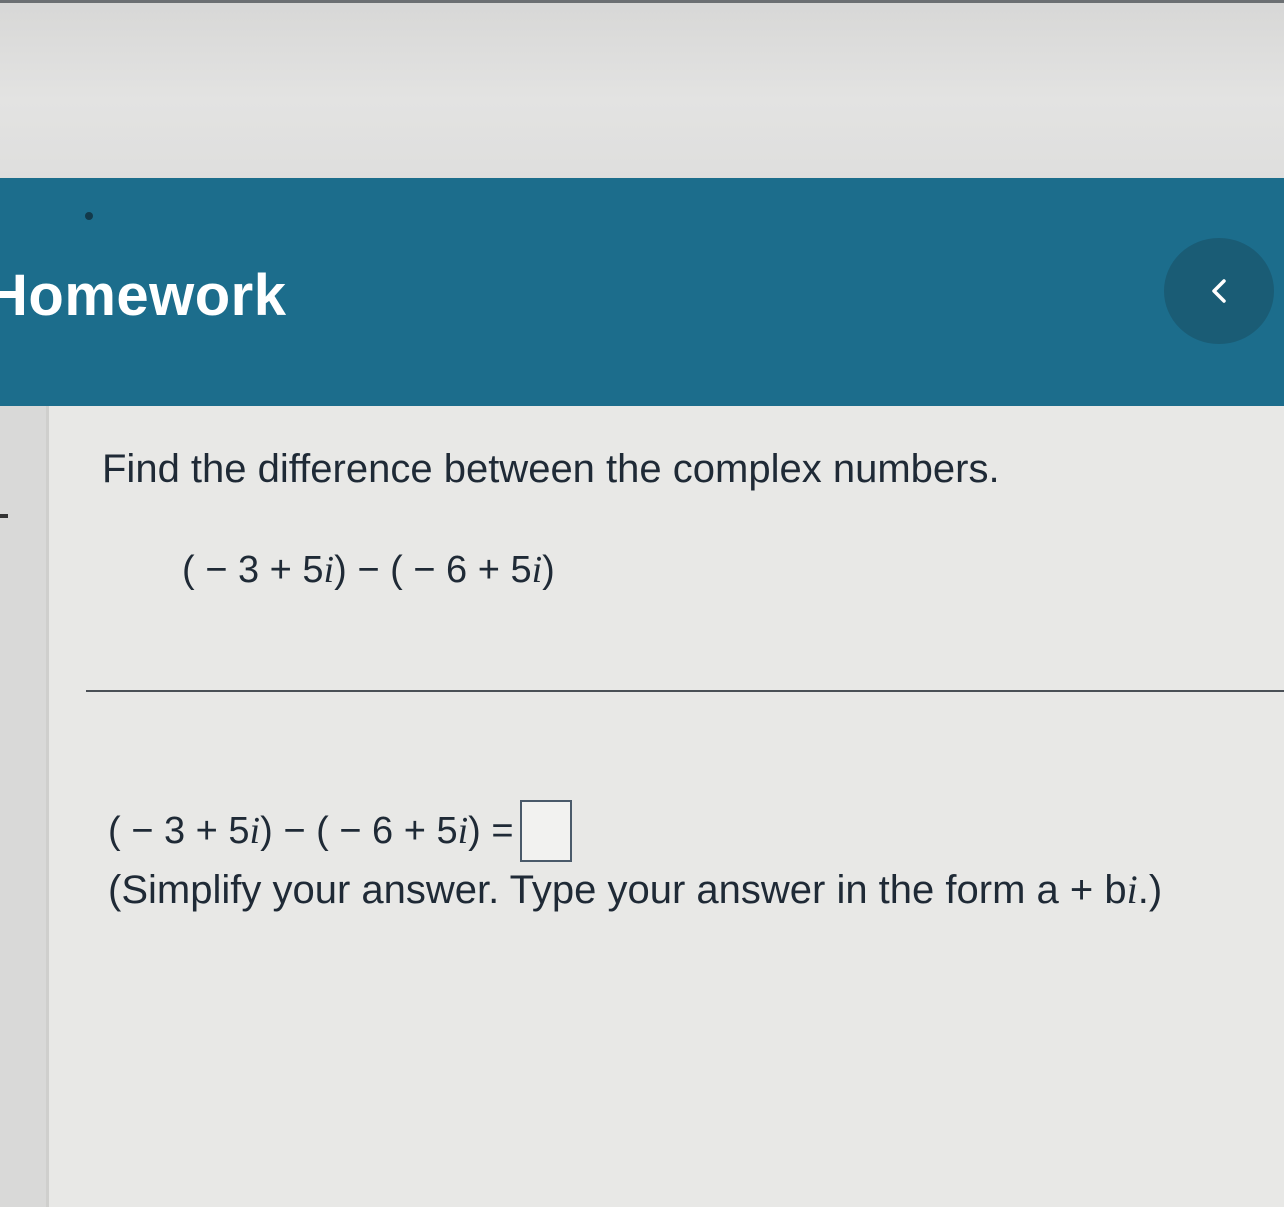 The height and width of the screenshot is (1207, 1284). Describe the element at coordinates (1150, 890) in the screenshot. I see `instruction-text: .)` at that location.